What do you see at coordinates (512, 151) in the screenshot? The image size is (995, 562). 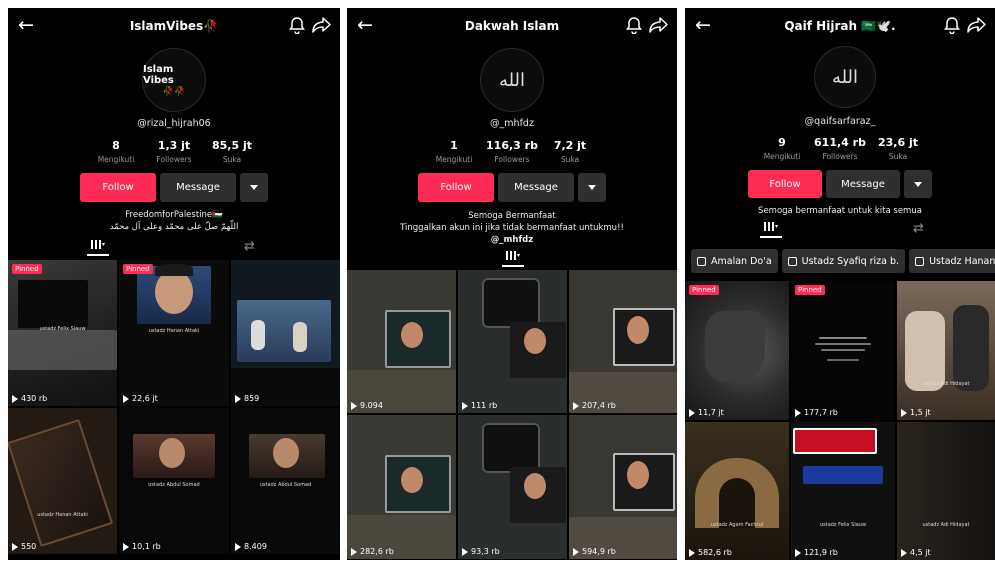 I see `stat-followers: 116,3 rb Followers` at bounding box center [512, 151].